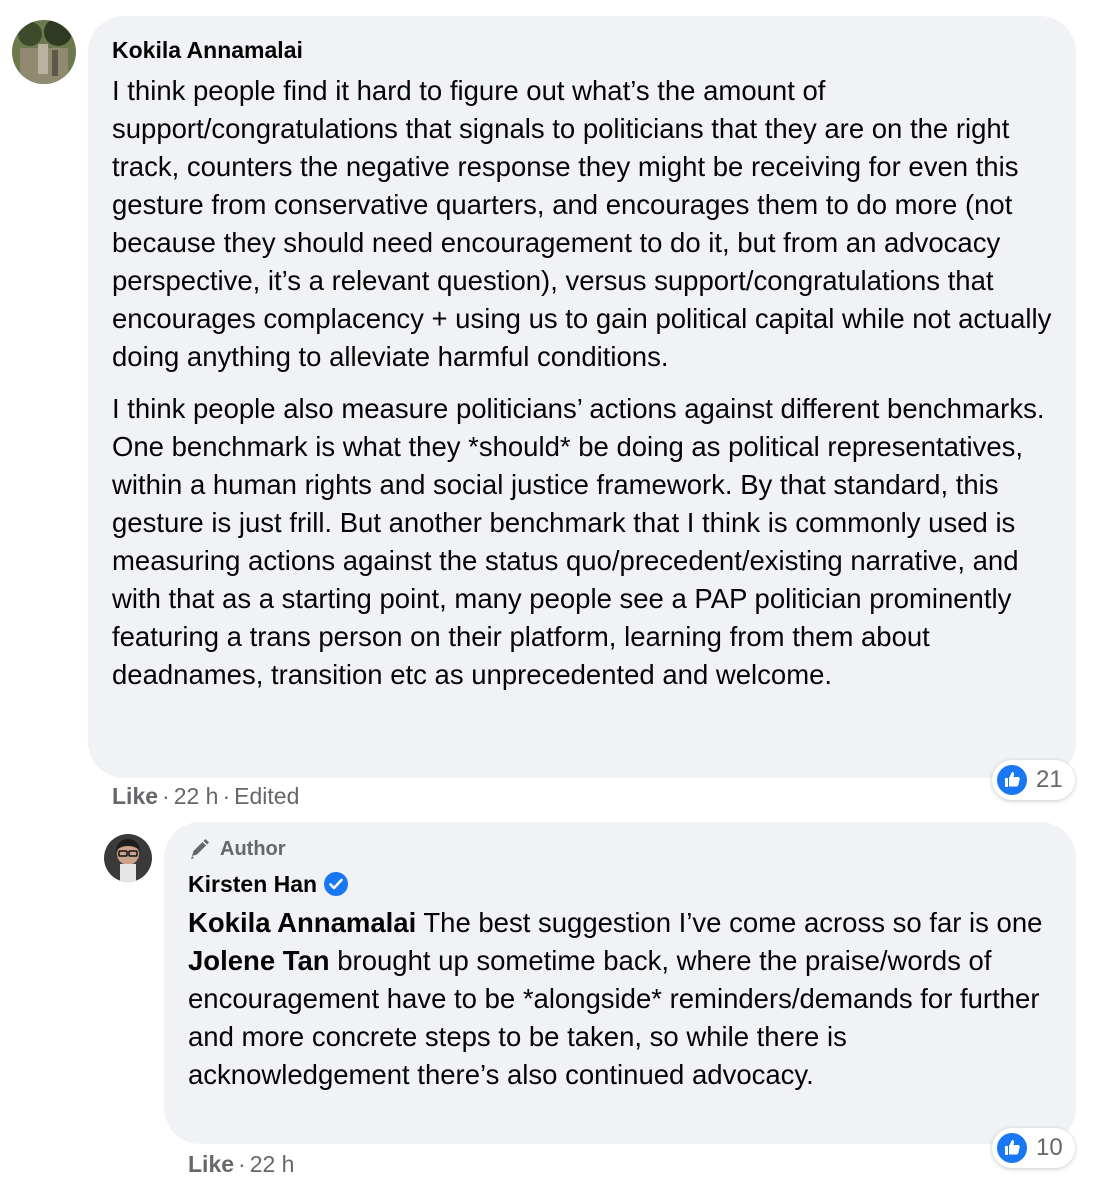 This screenshot has width=1110, height=1188. Describe the element at coordinates (336, 884) in the screenshot. I see `verified-icon` at that location.